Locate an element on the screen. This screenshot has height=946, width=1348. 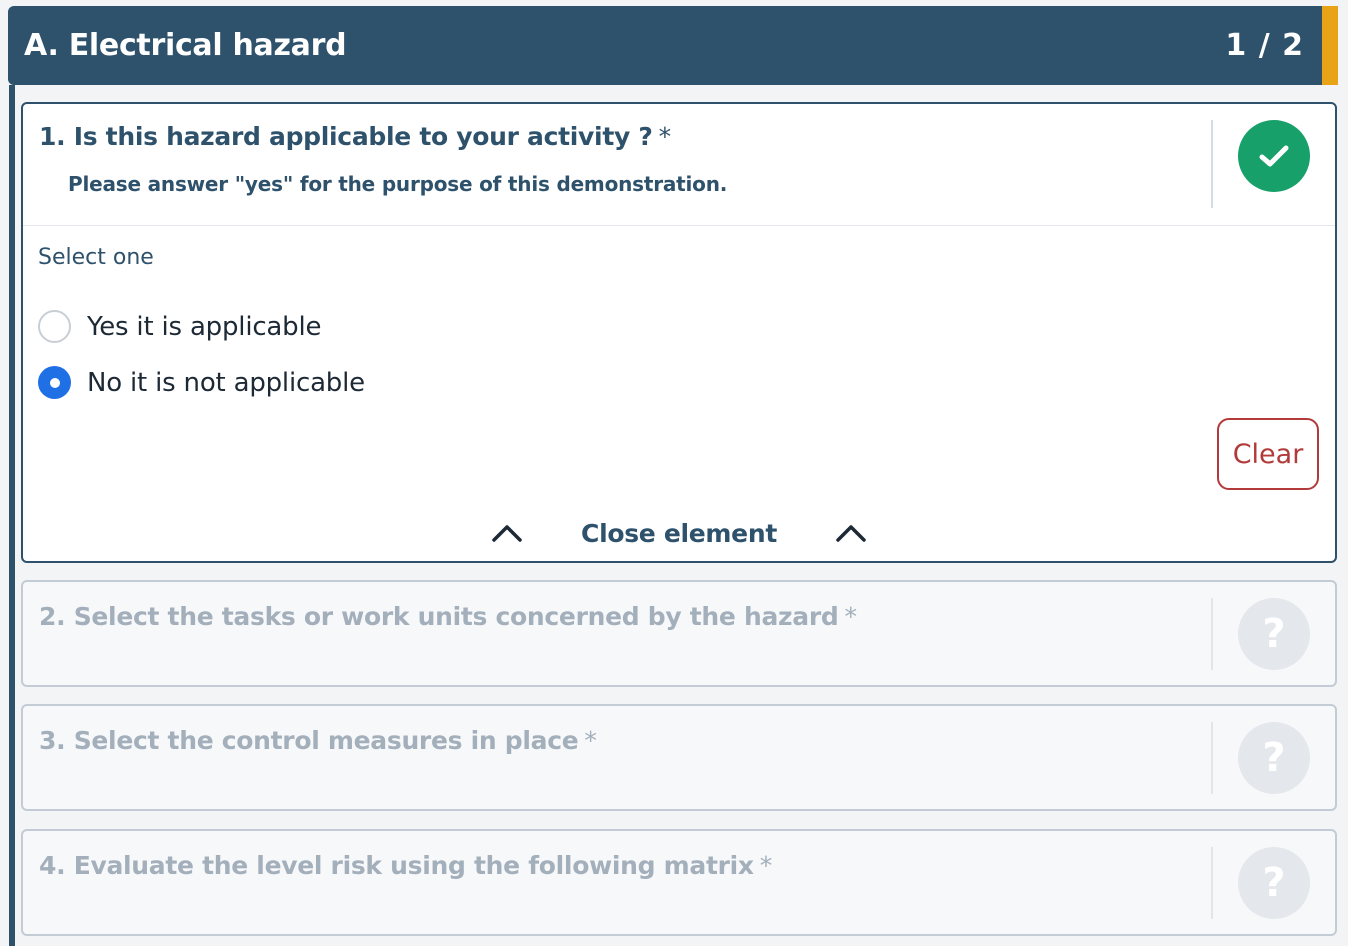
option-yes-applicable: Yes it is applicable is located at coordinates (179, 326).